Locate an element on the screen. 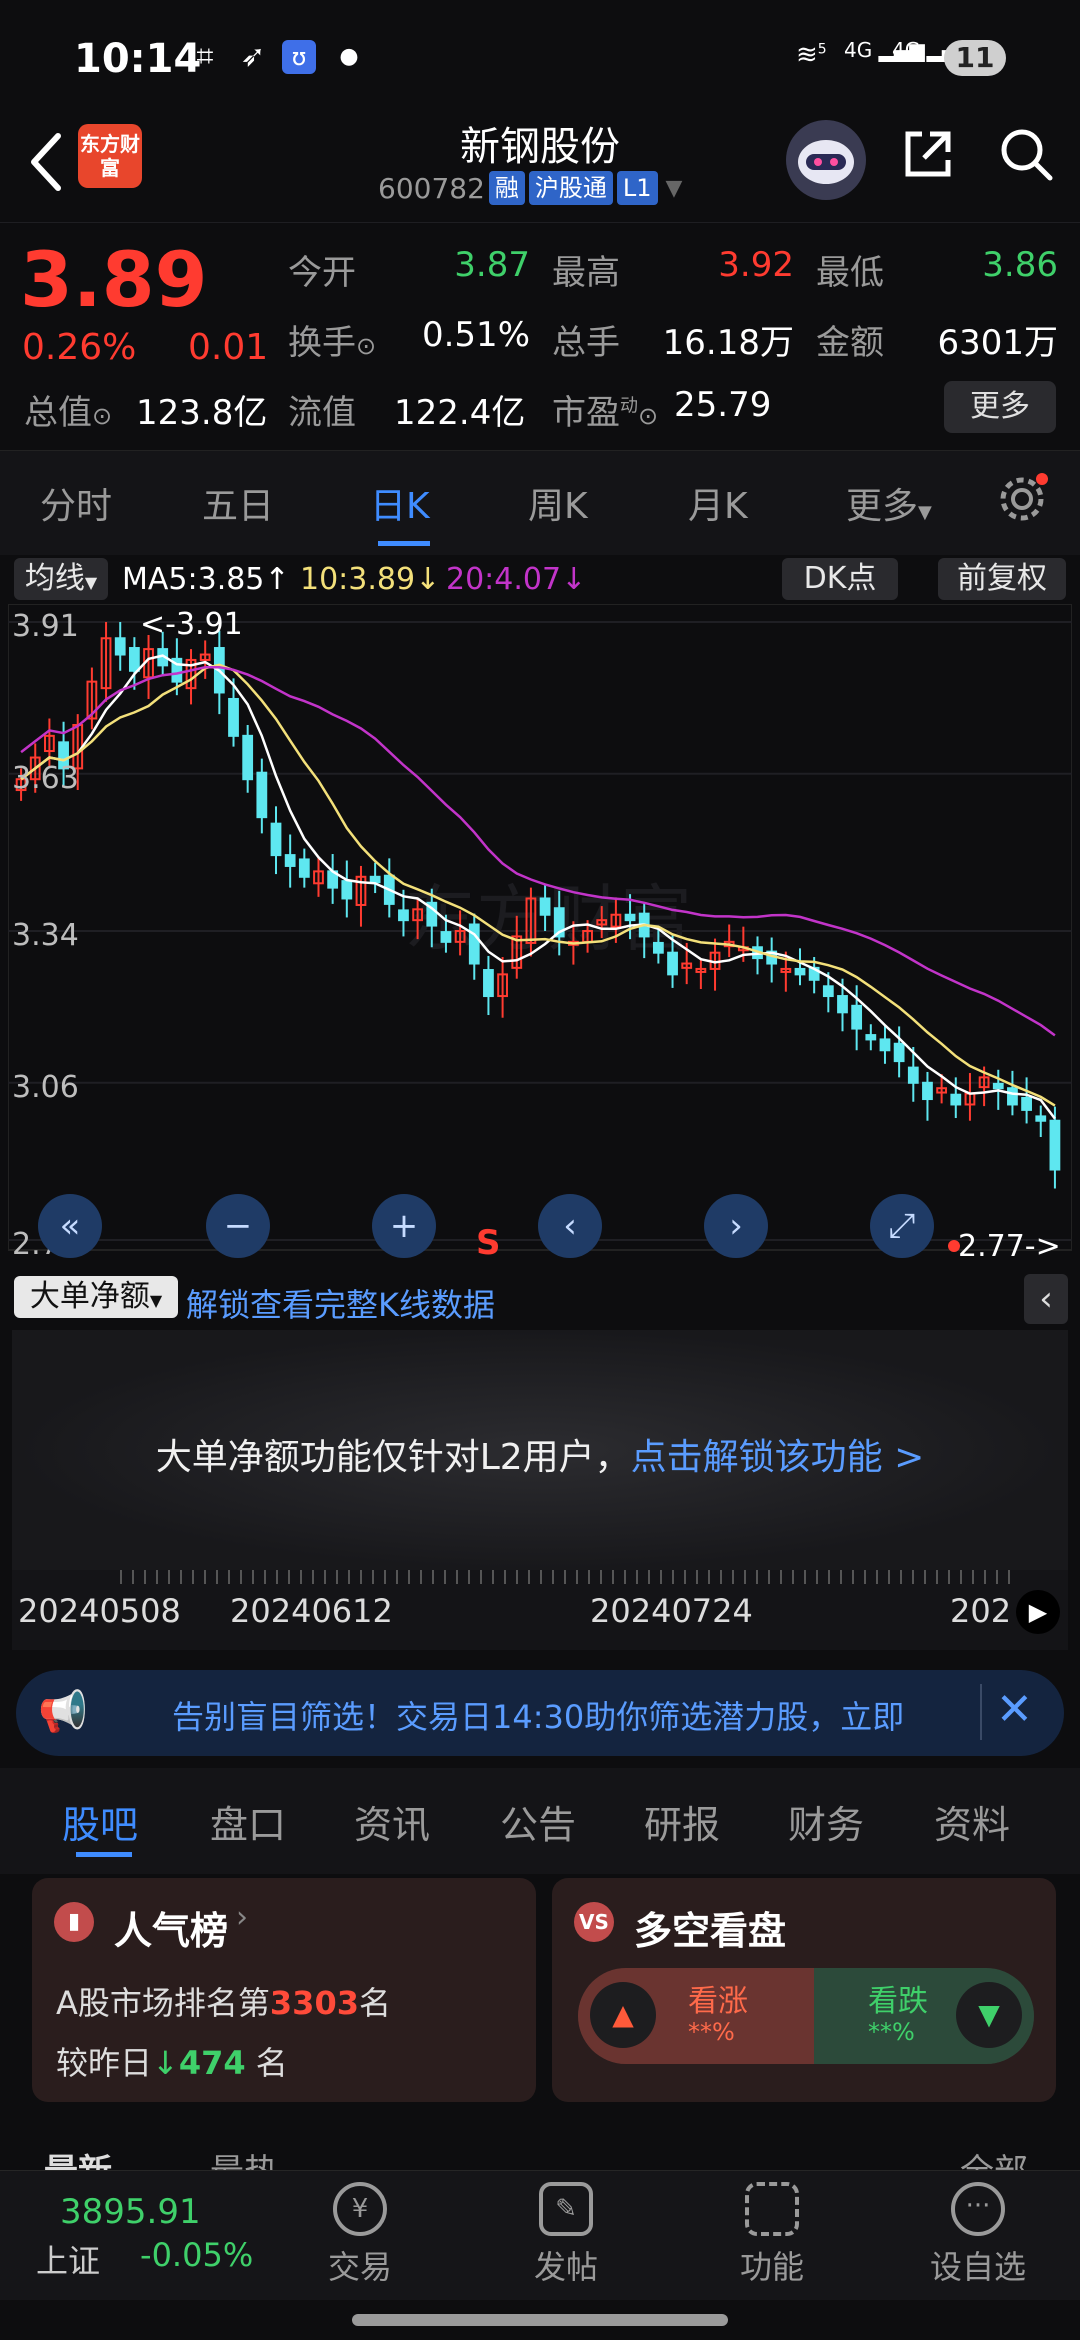  stock-header: 新钢股份 东方财富 600782 融 沪股通 L1 ▼ is located at coordinates (540, 167).